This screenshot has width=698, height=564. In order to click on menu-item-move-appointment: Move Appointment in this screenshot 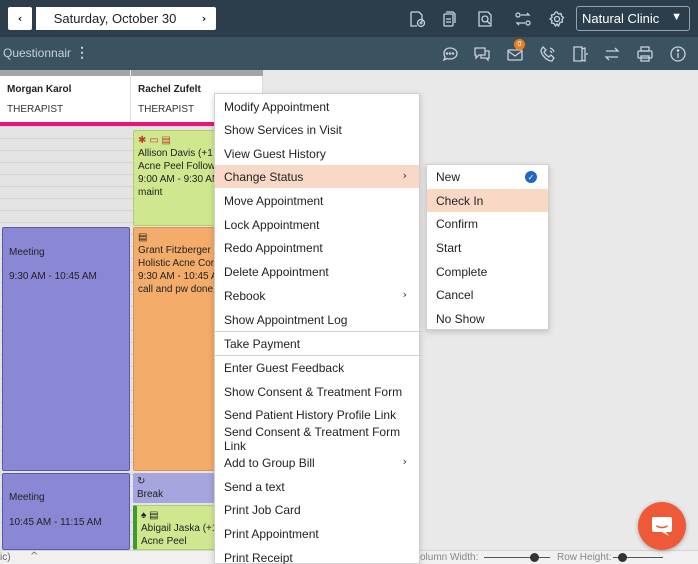, I will do `click(317, 200)`.